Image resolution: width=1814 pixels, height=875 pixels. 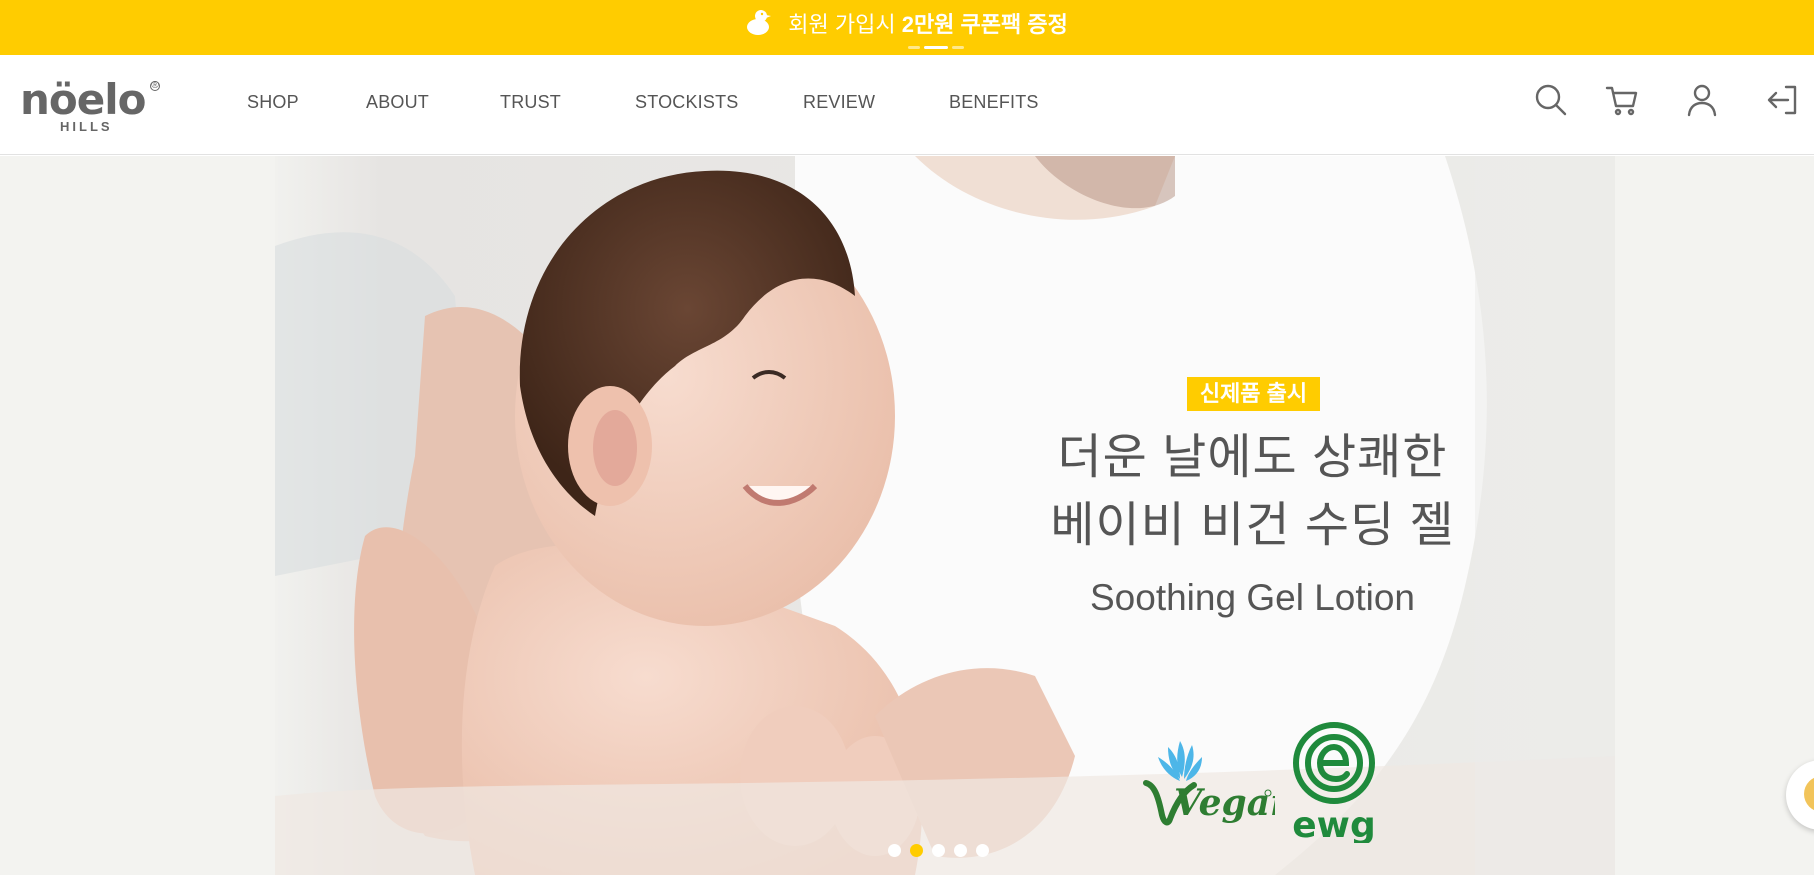 I want to click on nav-about: ABOUT, so click(x=397, y=102).